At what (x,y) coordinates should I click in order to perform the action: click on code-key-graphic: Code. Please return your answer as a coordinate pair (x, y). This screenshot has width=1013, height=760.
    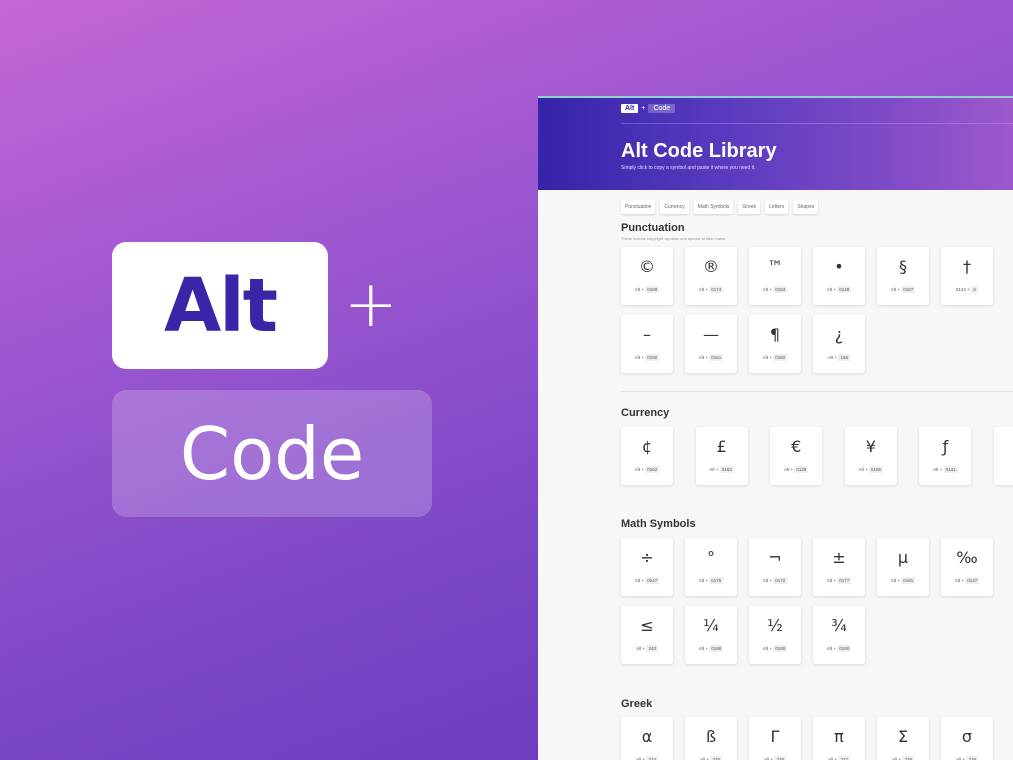
    Looking at the image, I should click on (272, 453).